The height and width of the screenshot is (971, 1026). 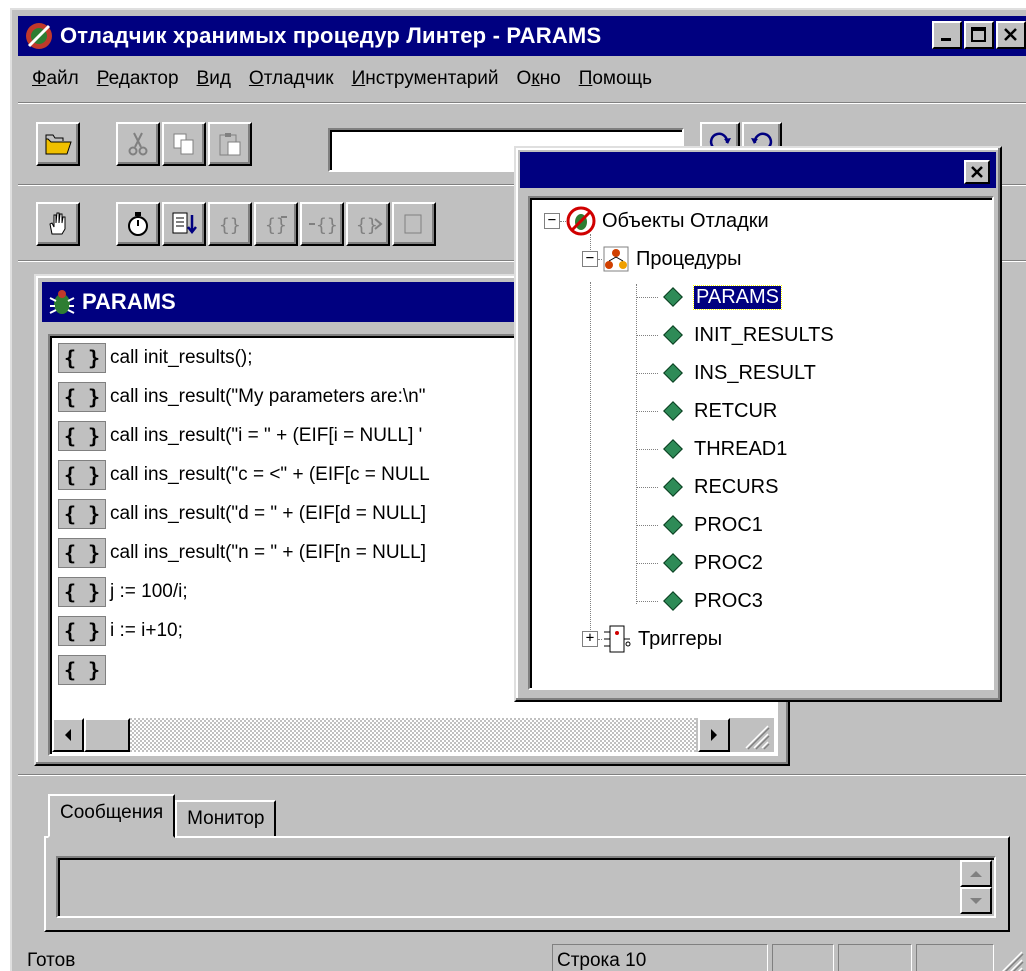 What do you see at coordinates (652, 639) in the screenshot?
I see `tree-node-triggers: + Триггеры` at bounding box center [652, 639].